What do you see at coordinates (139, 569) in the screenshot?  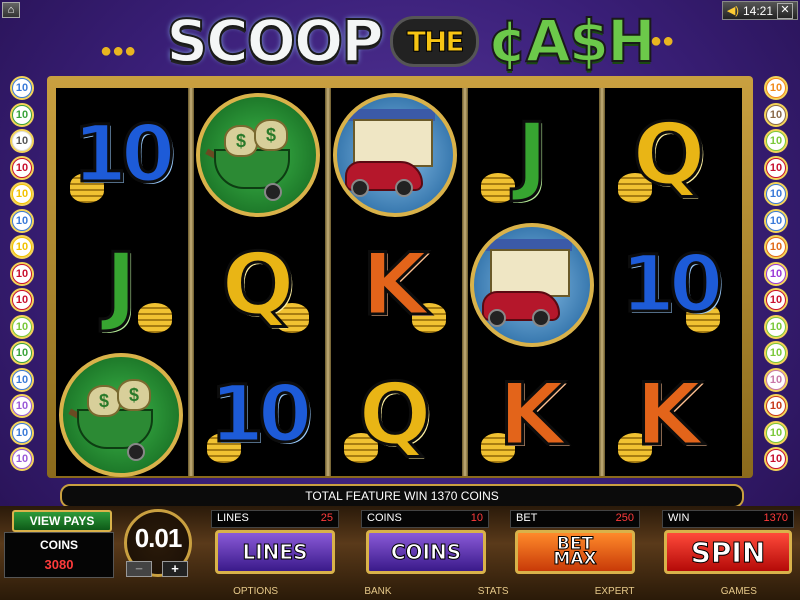 I see `coin-size-decrease-button: −` at bounding box center [139, 569].